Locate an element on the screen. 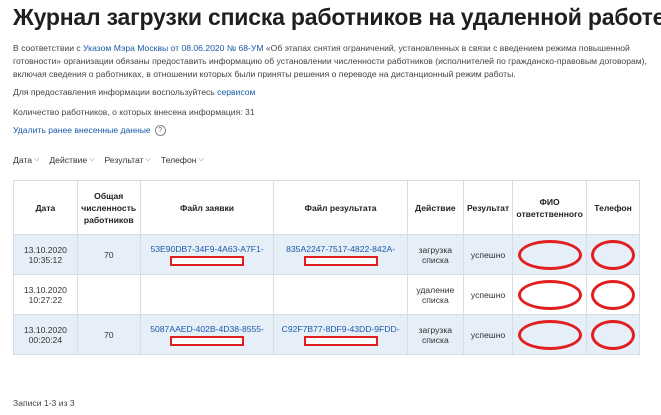 Image resolution: width=661 pixels, height=415 pixels. records-counter: Записи 1-3 из 3 is located at coordinates (44, 403).